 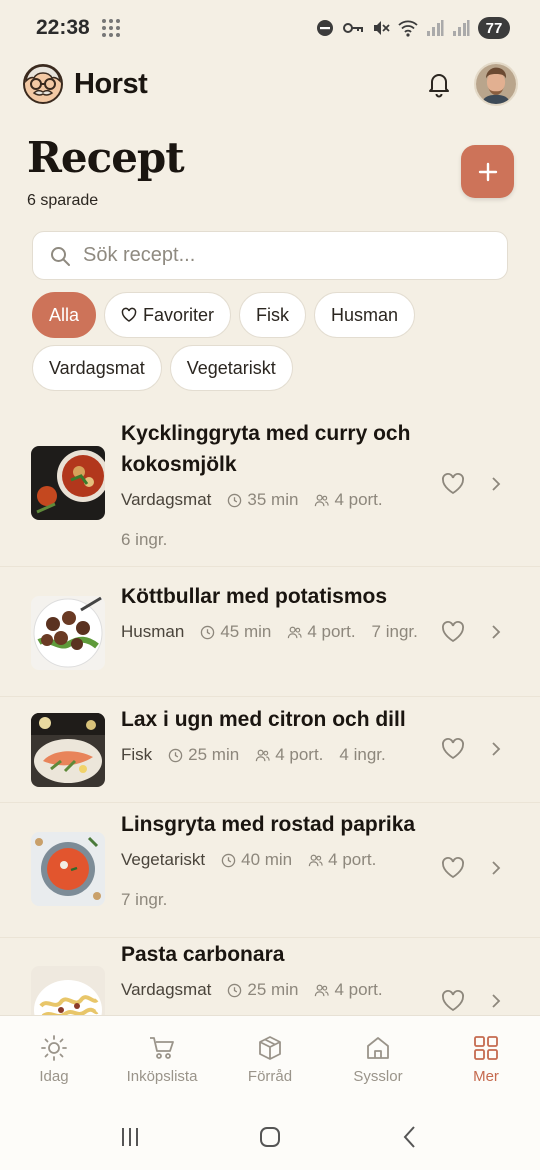 I want to click on search-box, so click(x=270, y=255).